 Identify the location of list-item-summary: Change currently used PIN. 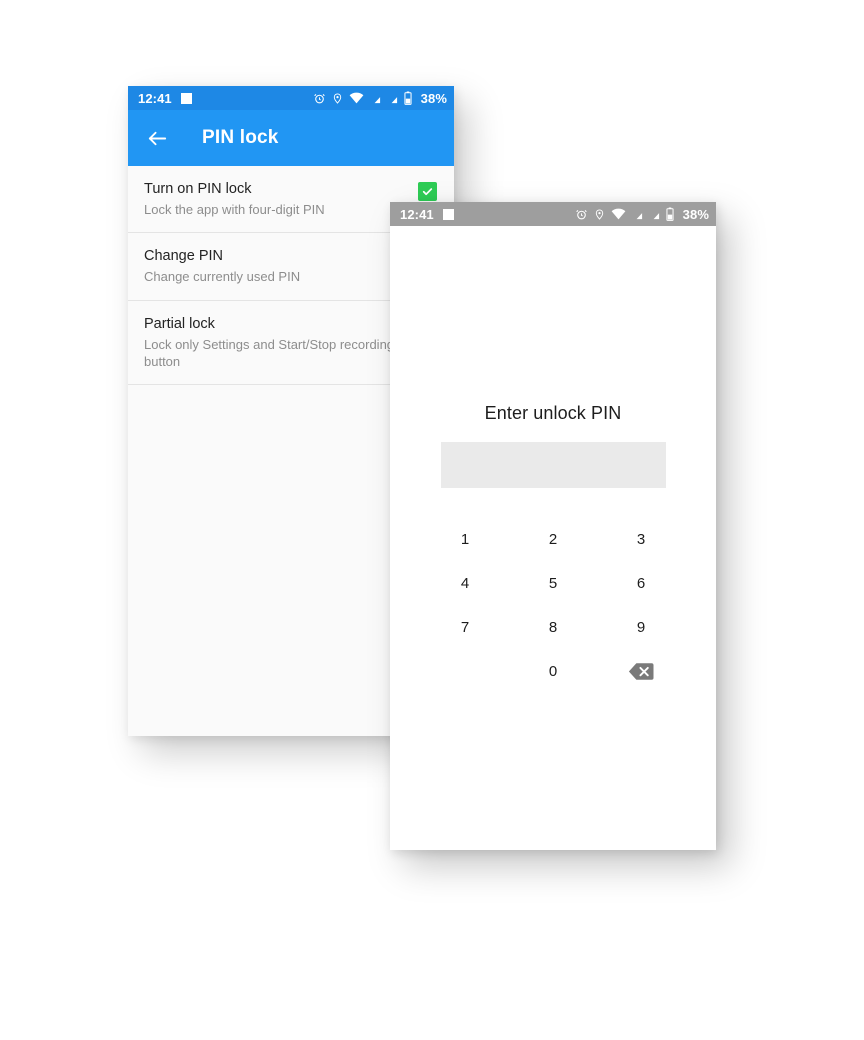
(222, 277).